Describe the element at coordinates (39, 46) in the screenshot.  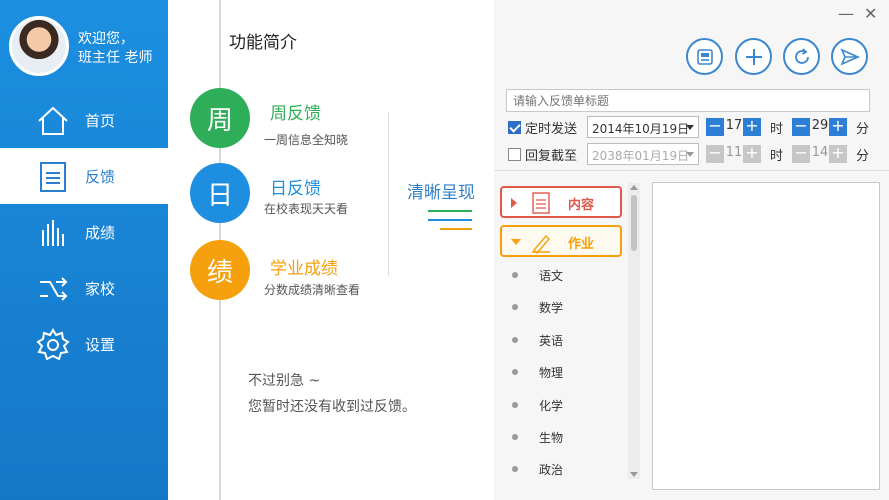
I see `avatar` at that location.